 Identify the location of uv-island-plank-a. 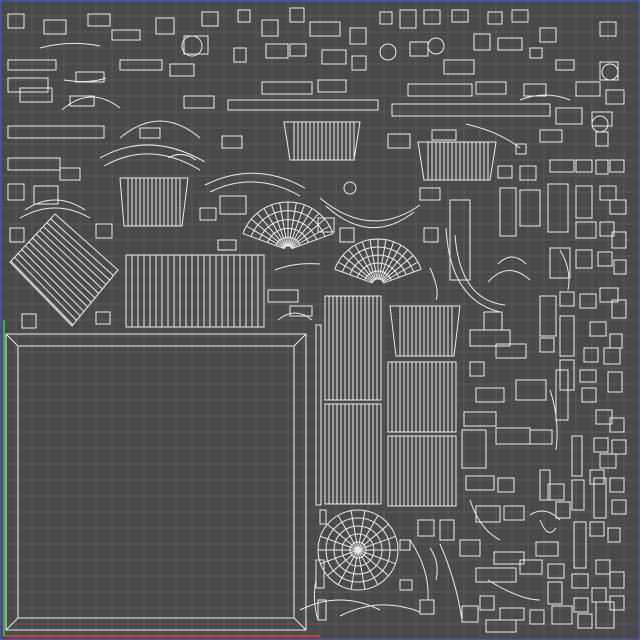
(195, 291).